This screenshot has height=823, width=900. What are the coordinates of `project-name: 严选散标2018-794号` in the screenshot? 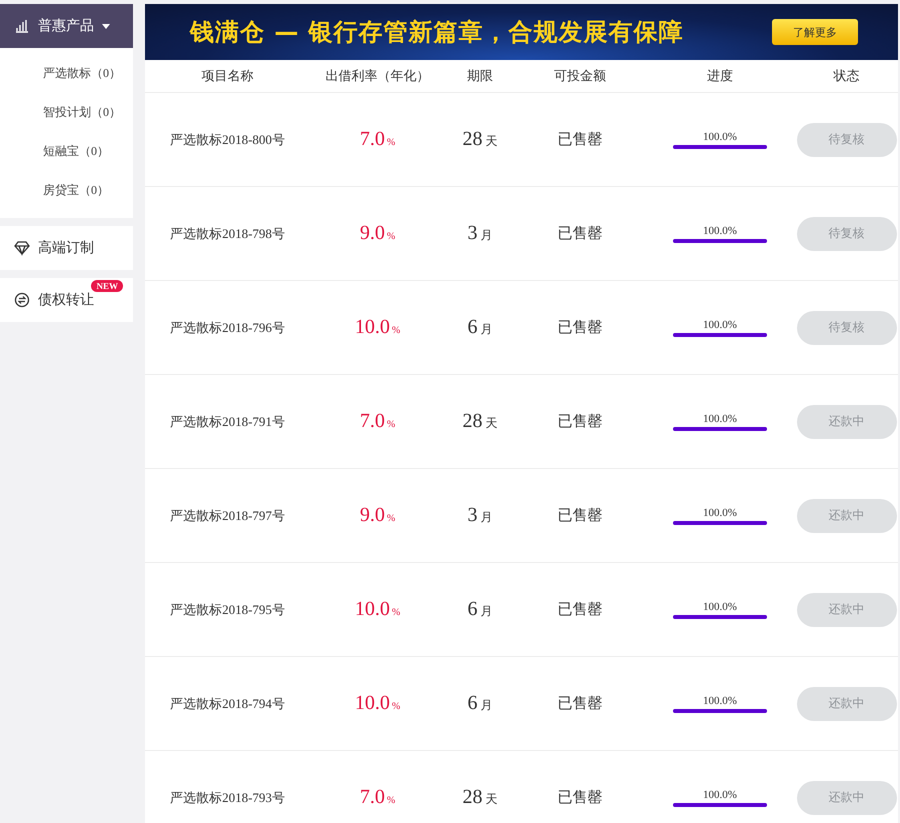 It's located at (227, 703).